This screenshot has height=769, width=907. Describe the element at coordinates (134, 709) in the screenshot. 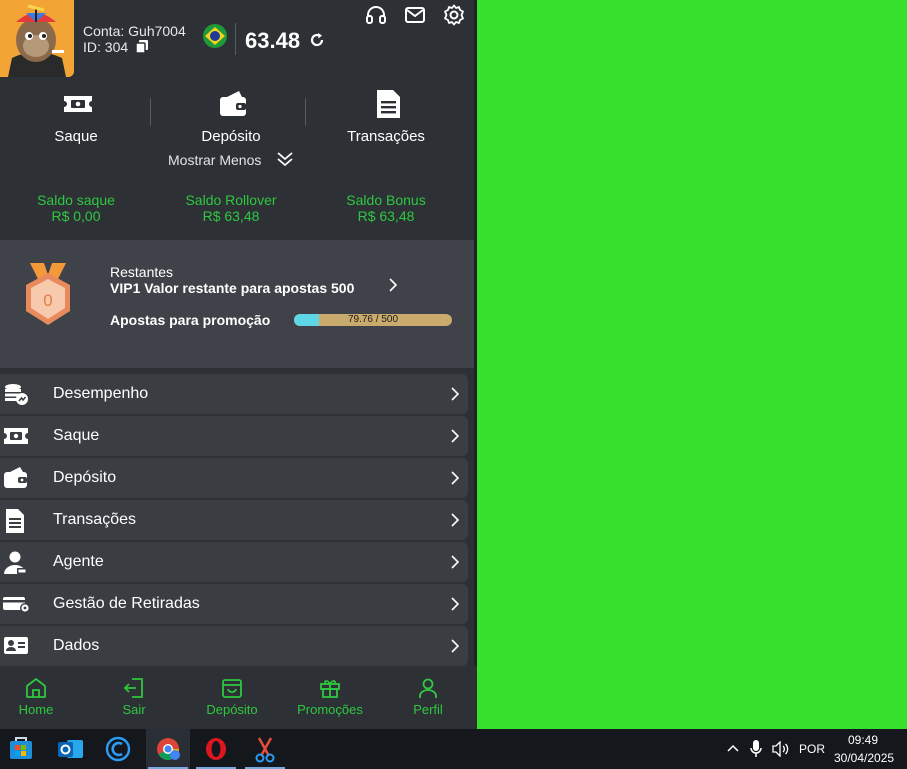

I see `nav-label: Sair` at that location.